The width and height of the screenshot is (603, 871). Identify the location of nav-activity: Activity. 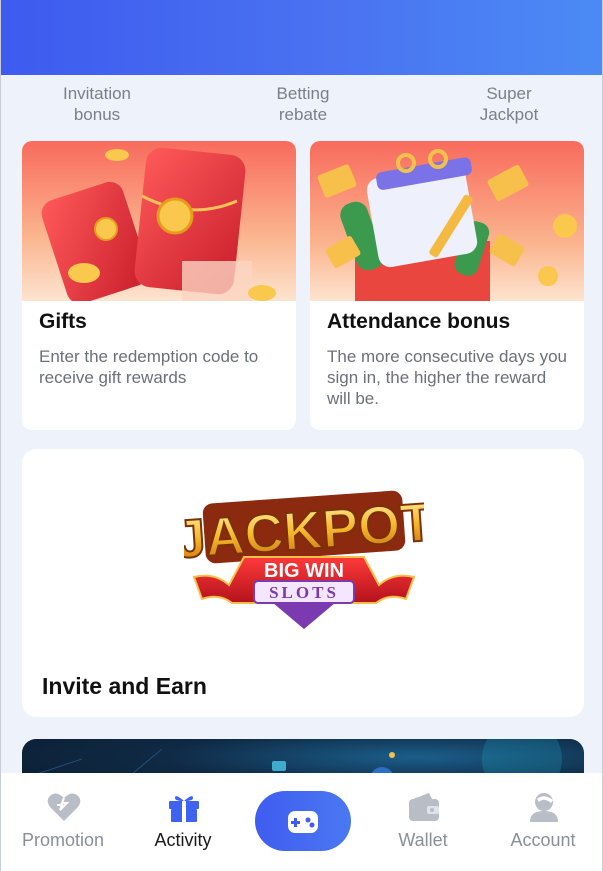
(183, 822).